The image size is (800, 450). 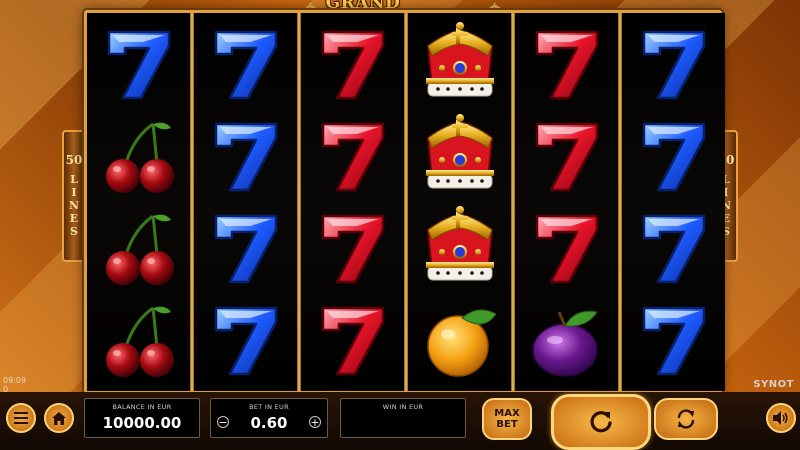 I want to click on home-icon, so click(x=59, y=418).